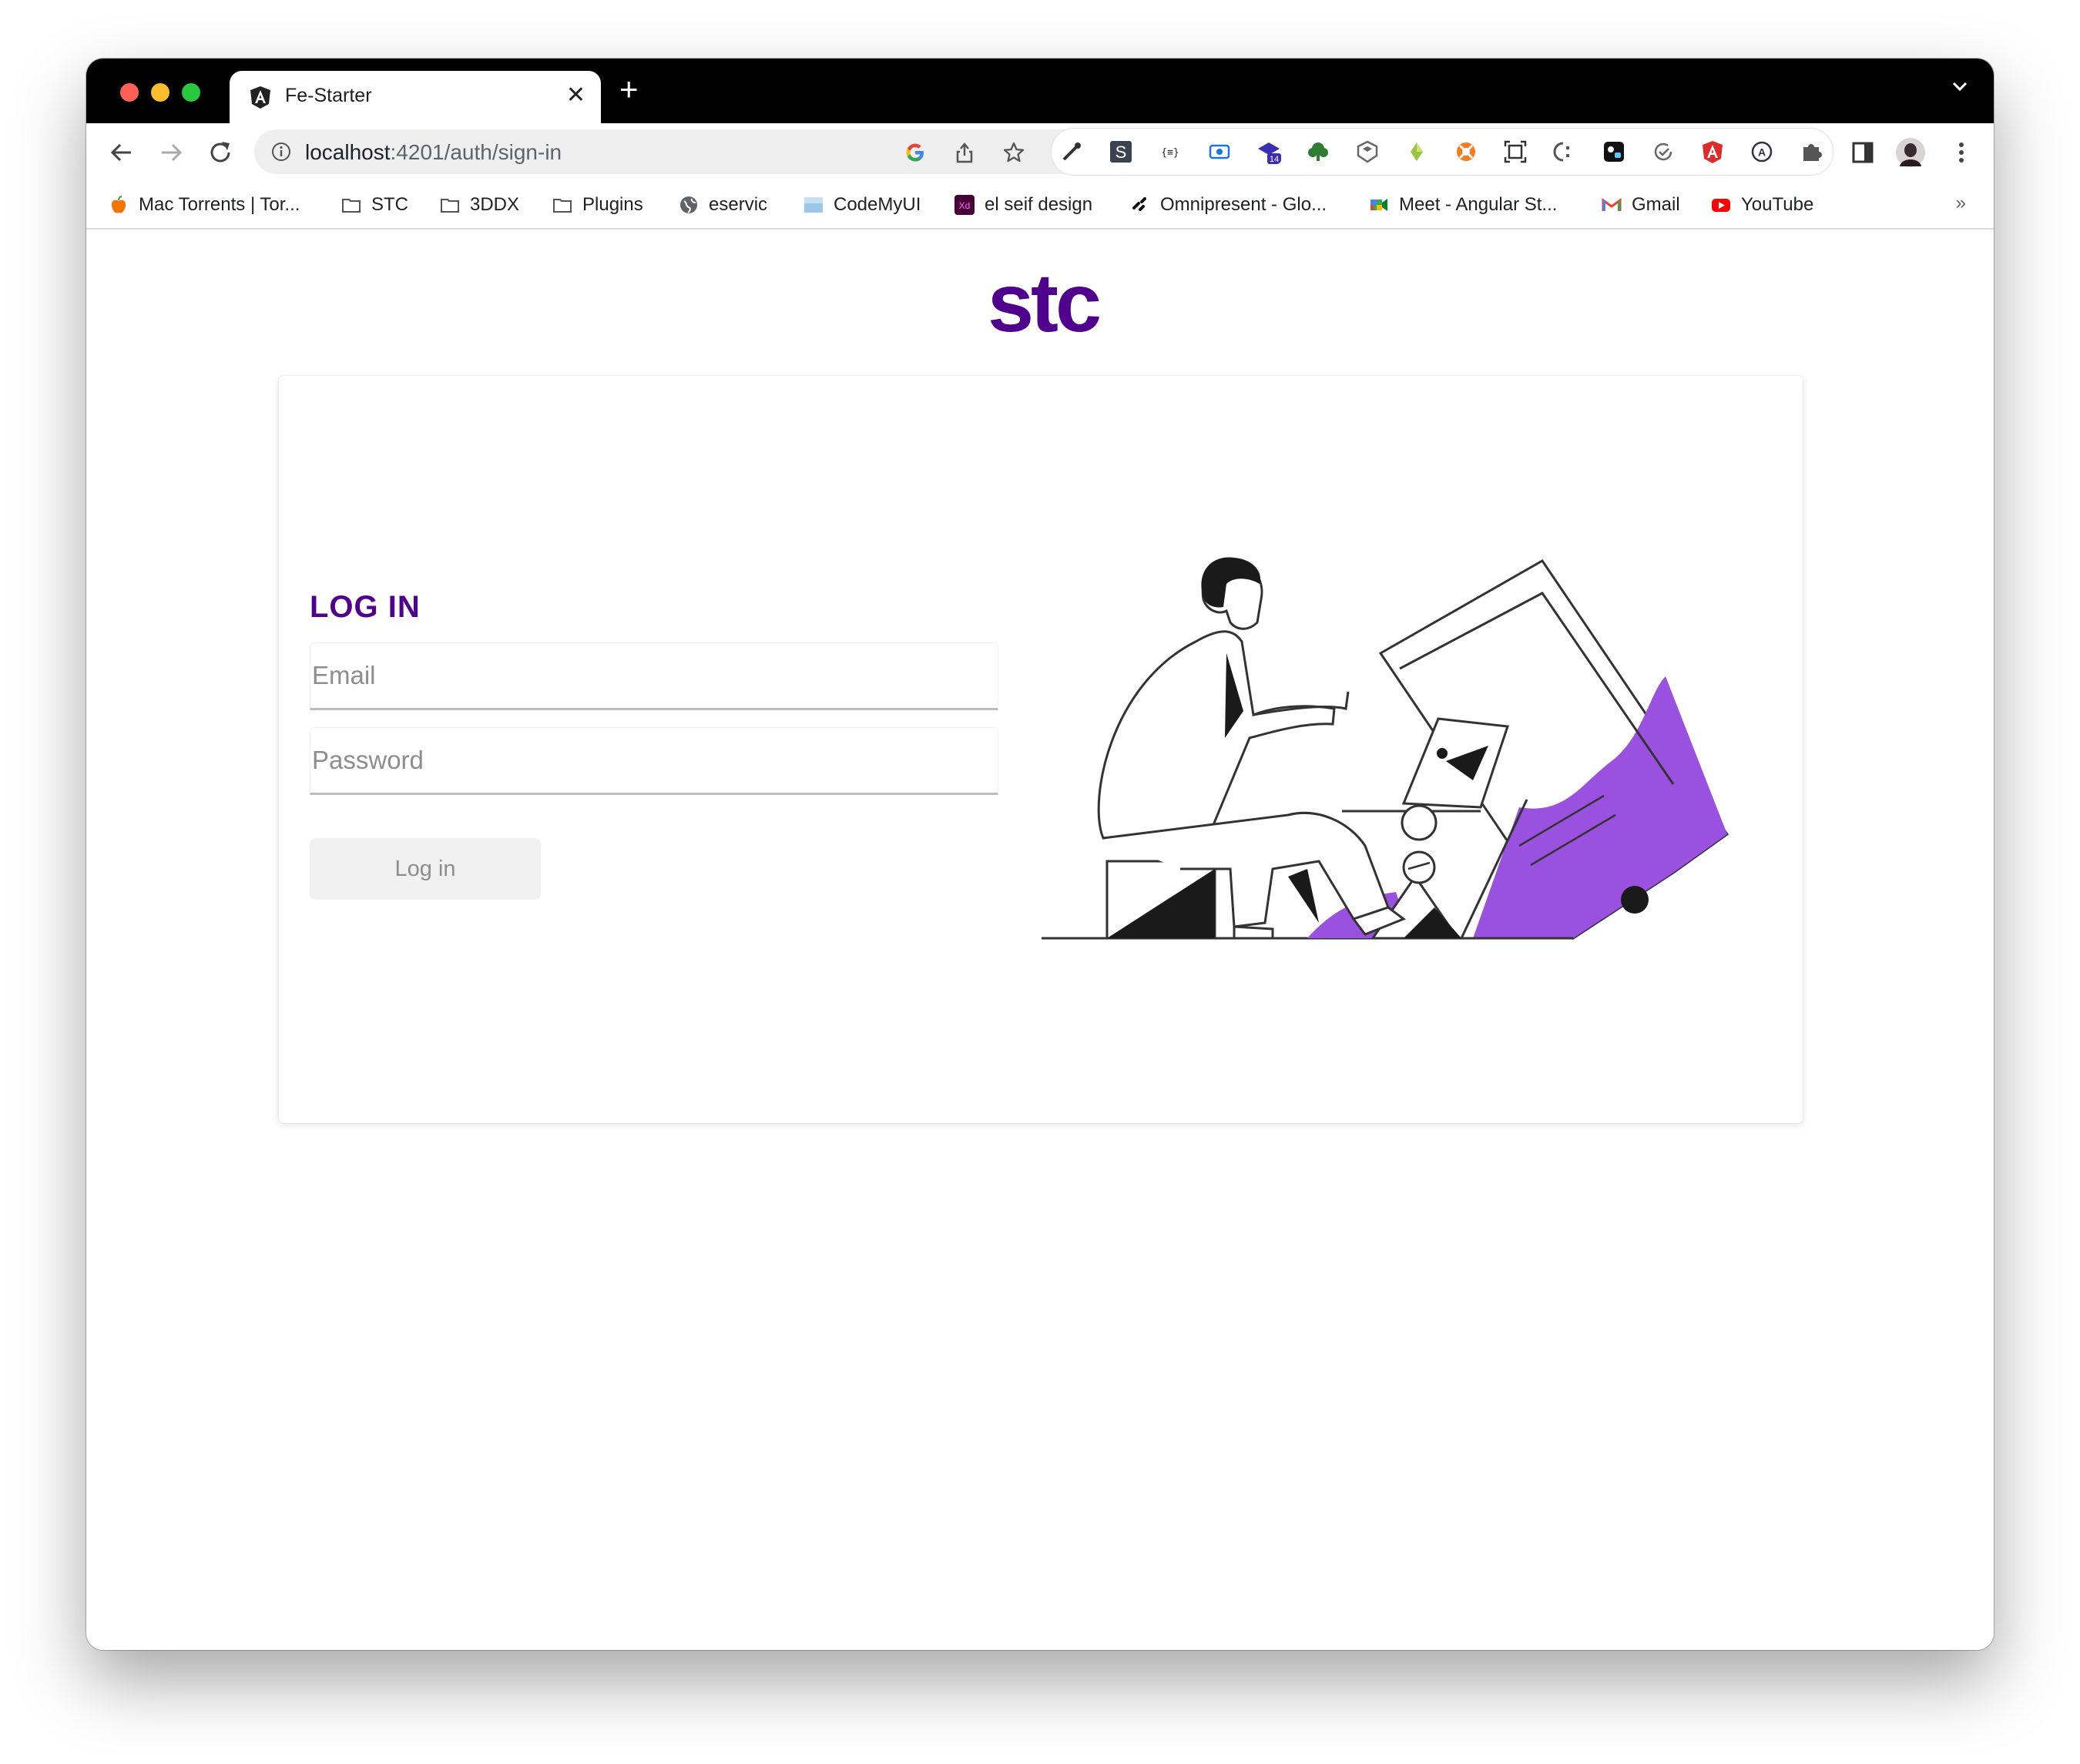 The image size is (2080, 1764). What do you see at coordinates (1663, 151) in the screenshot?
I see `checkmark-circle-icon` at bounding box center [1663, 151].